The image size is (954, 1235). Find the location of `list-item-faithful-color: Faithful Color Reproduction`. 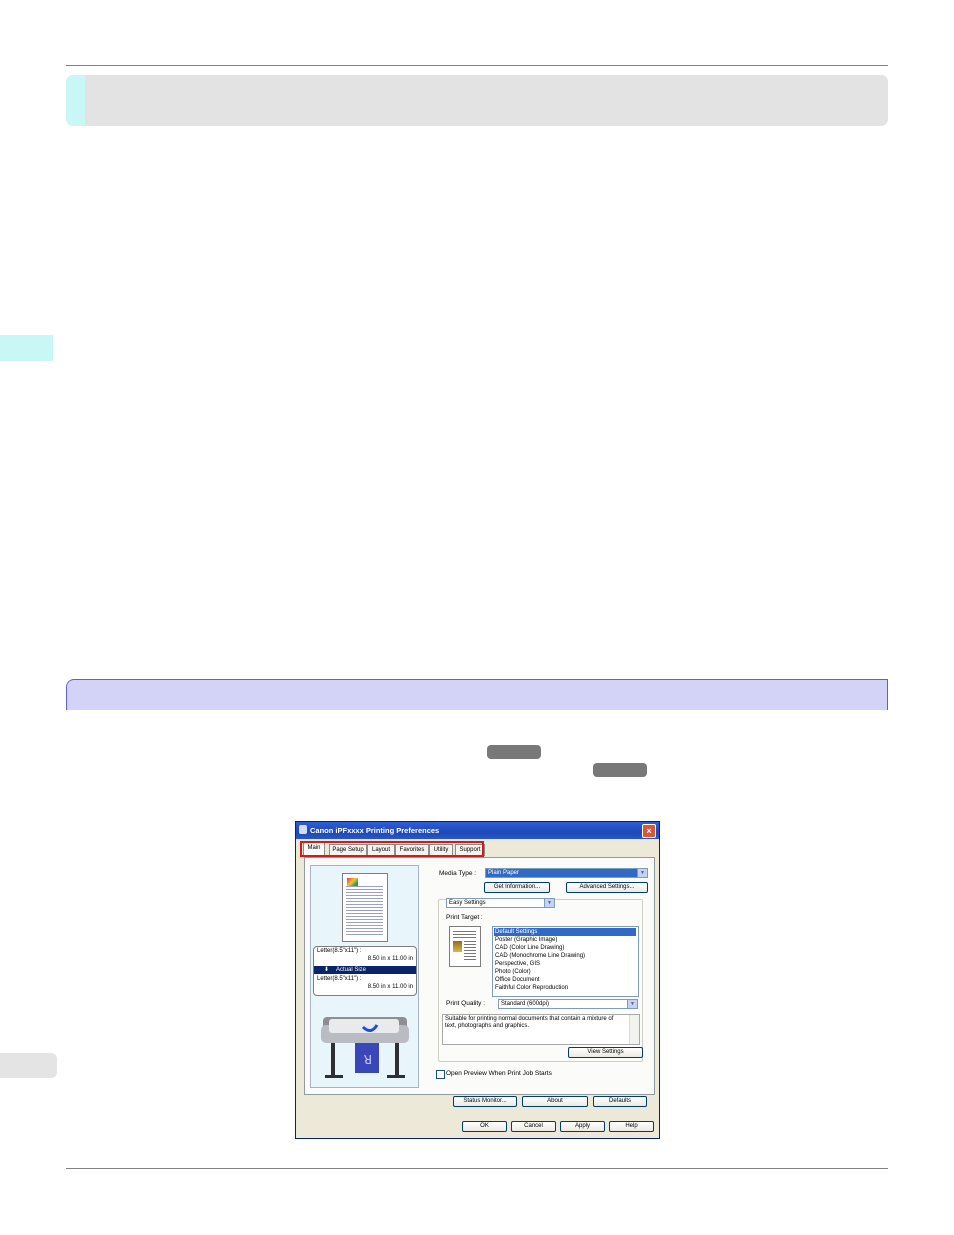

list-item-faithful-color: Faithful Color Reproduction is located at coordinates (531, 988).